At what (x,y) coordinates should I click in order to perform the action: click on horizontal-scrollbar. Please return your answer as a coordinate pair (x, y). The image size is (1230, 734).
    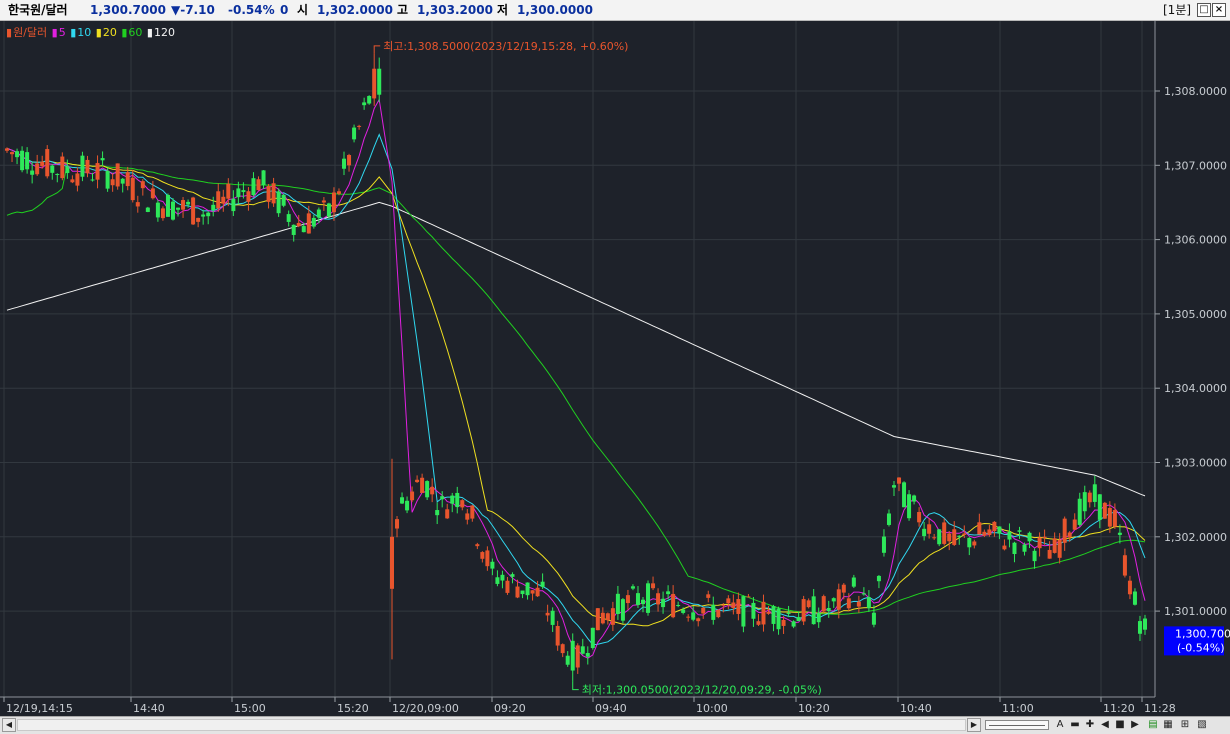
    Looking at the image, I should click on (491, 725).